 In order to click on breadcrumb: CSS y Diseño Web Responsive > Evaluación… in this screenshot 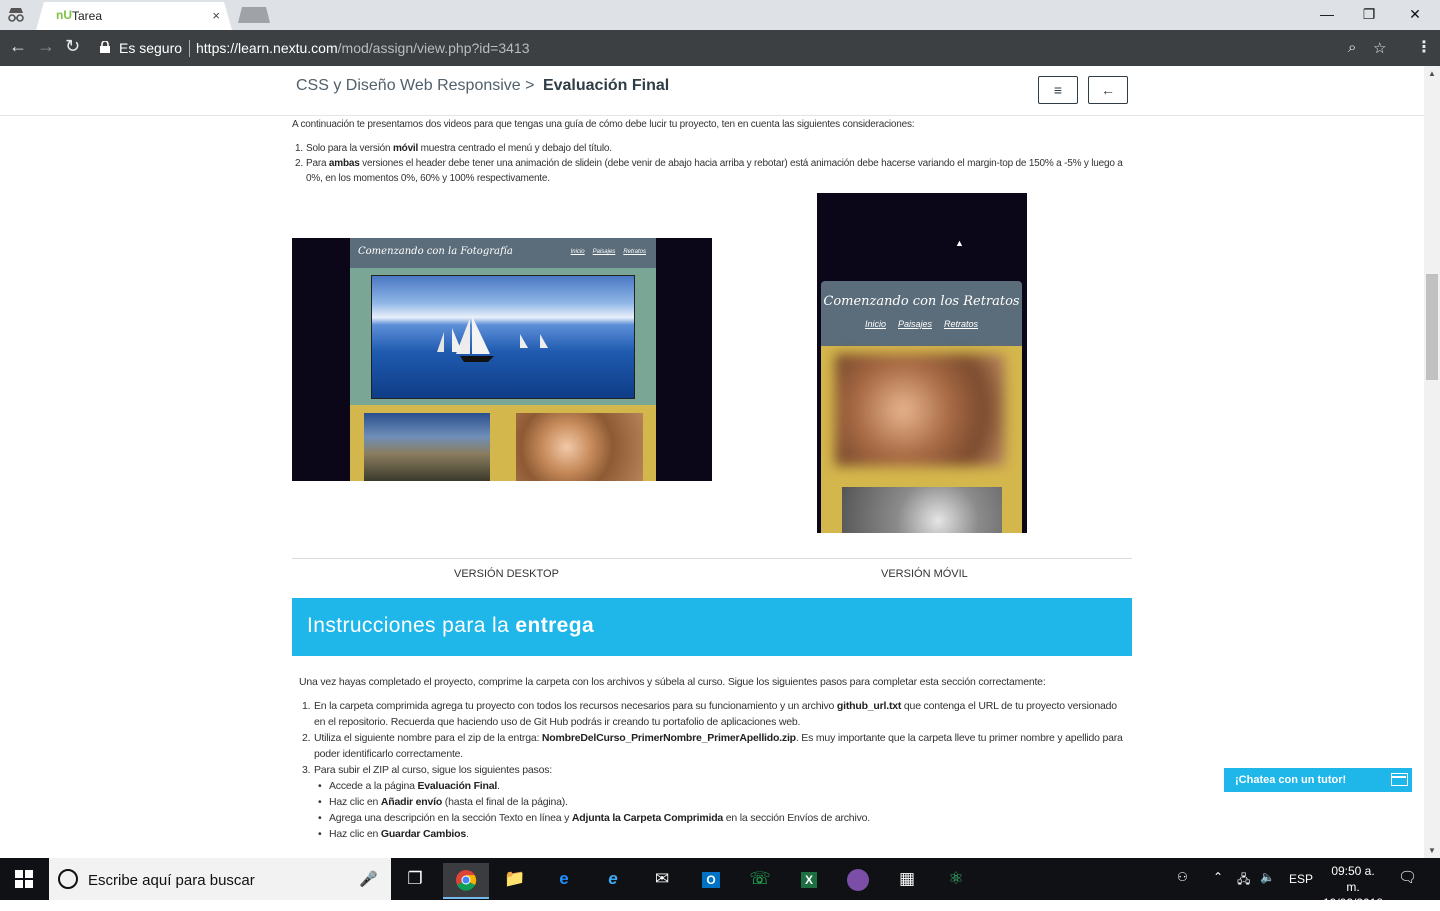, I will do `click(482, 86)`.